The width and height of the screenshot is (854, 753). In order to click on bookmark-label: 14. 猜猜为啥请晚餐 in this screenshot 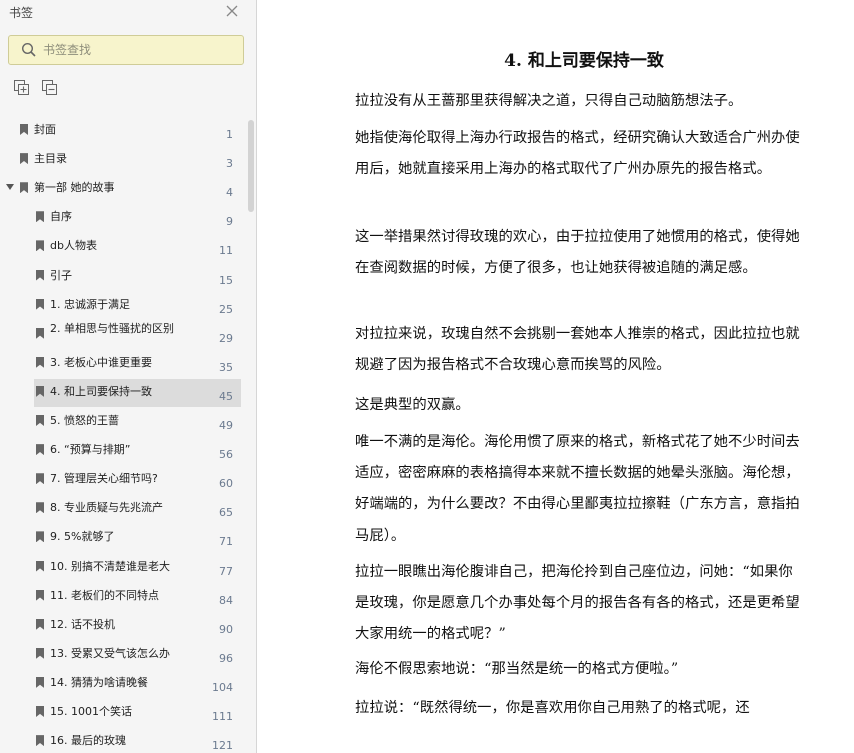, I will do `click(99, 682)`.